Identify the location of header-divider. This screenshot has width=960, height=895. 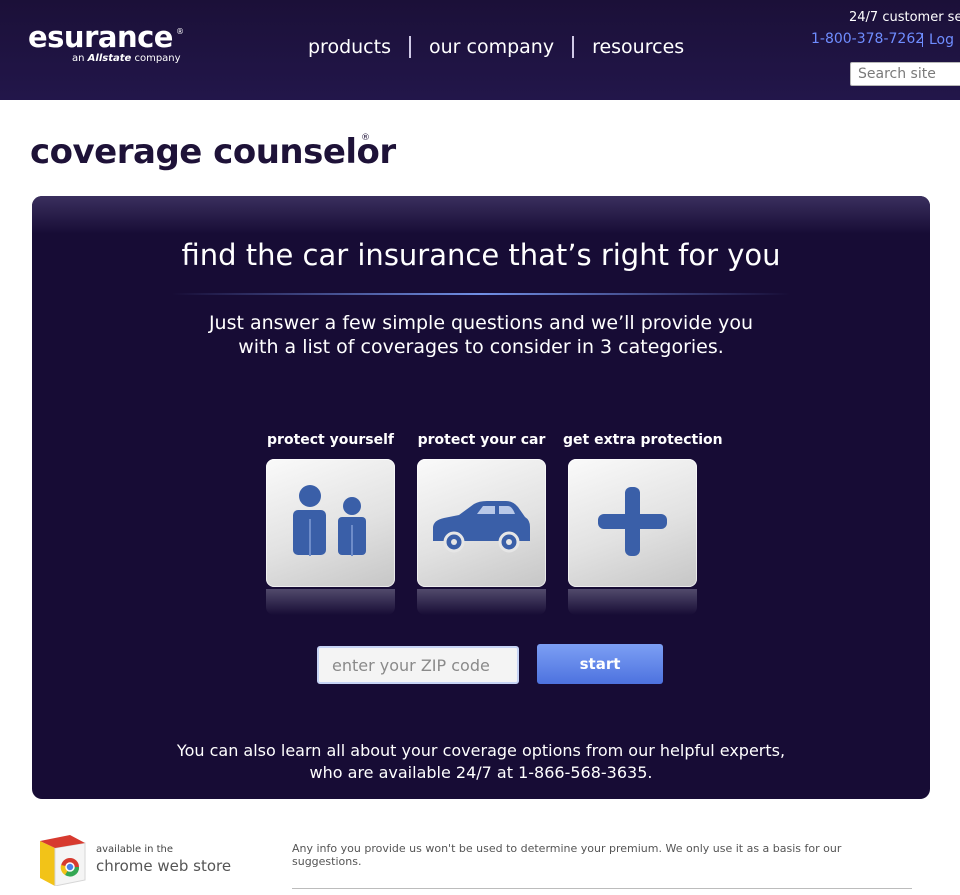
(922, 40).